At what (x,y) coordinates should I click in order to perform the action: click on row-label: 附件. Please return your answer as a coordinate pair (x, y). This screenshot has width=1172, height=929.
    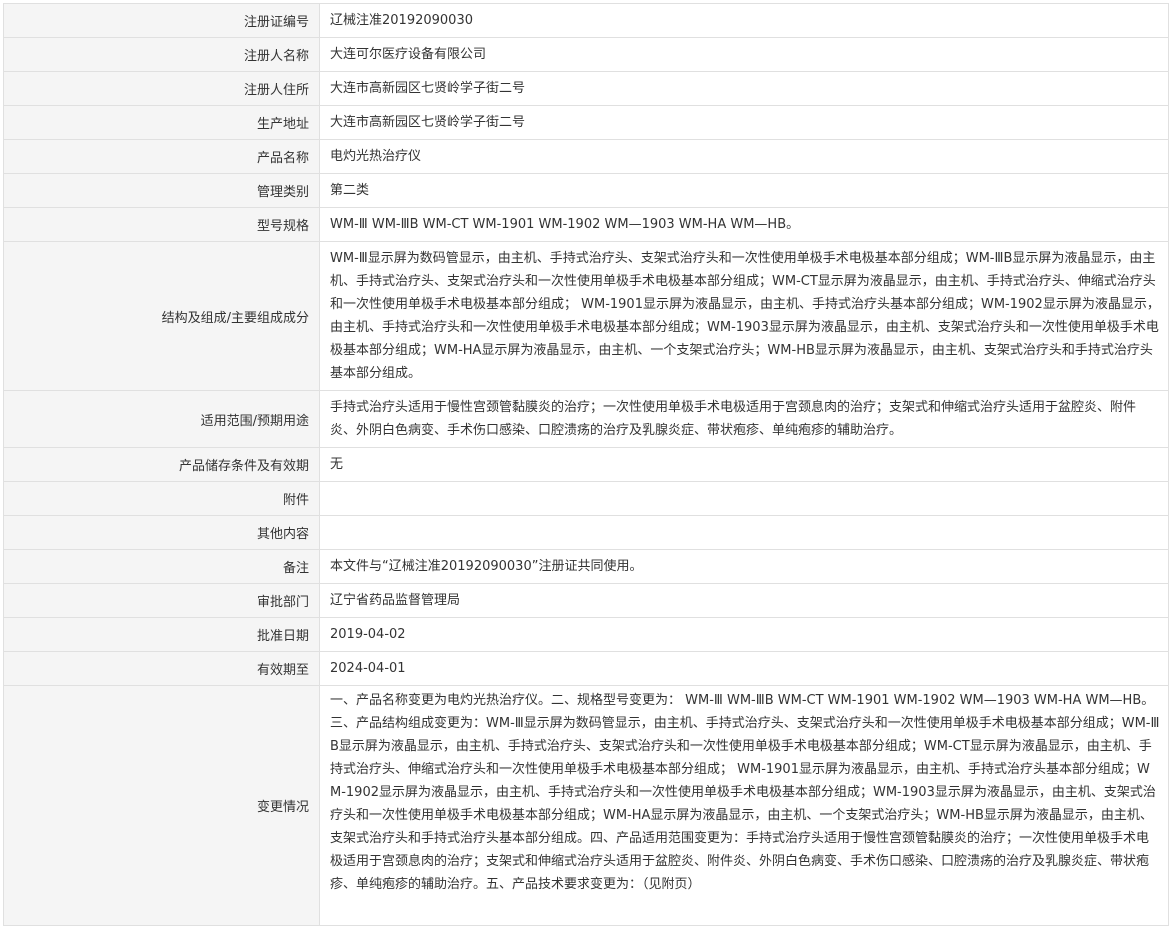
    Looking at the image, I should click on (161, 498).